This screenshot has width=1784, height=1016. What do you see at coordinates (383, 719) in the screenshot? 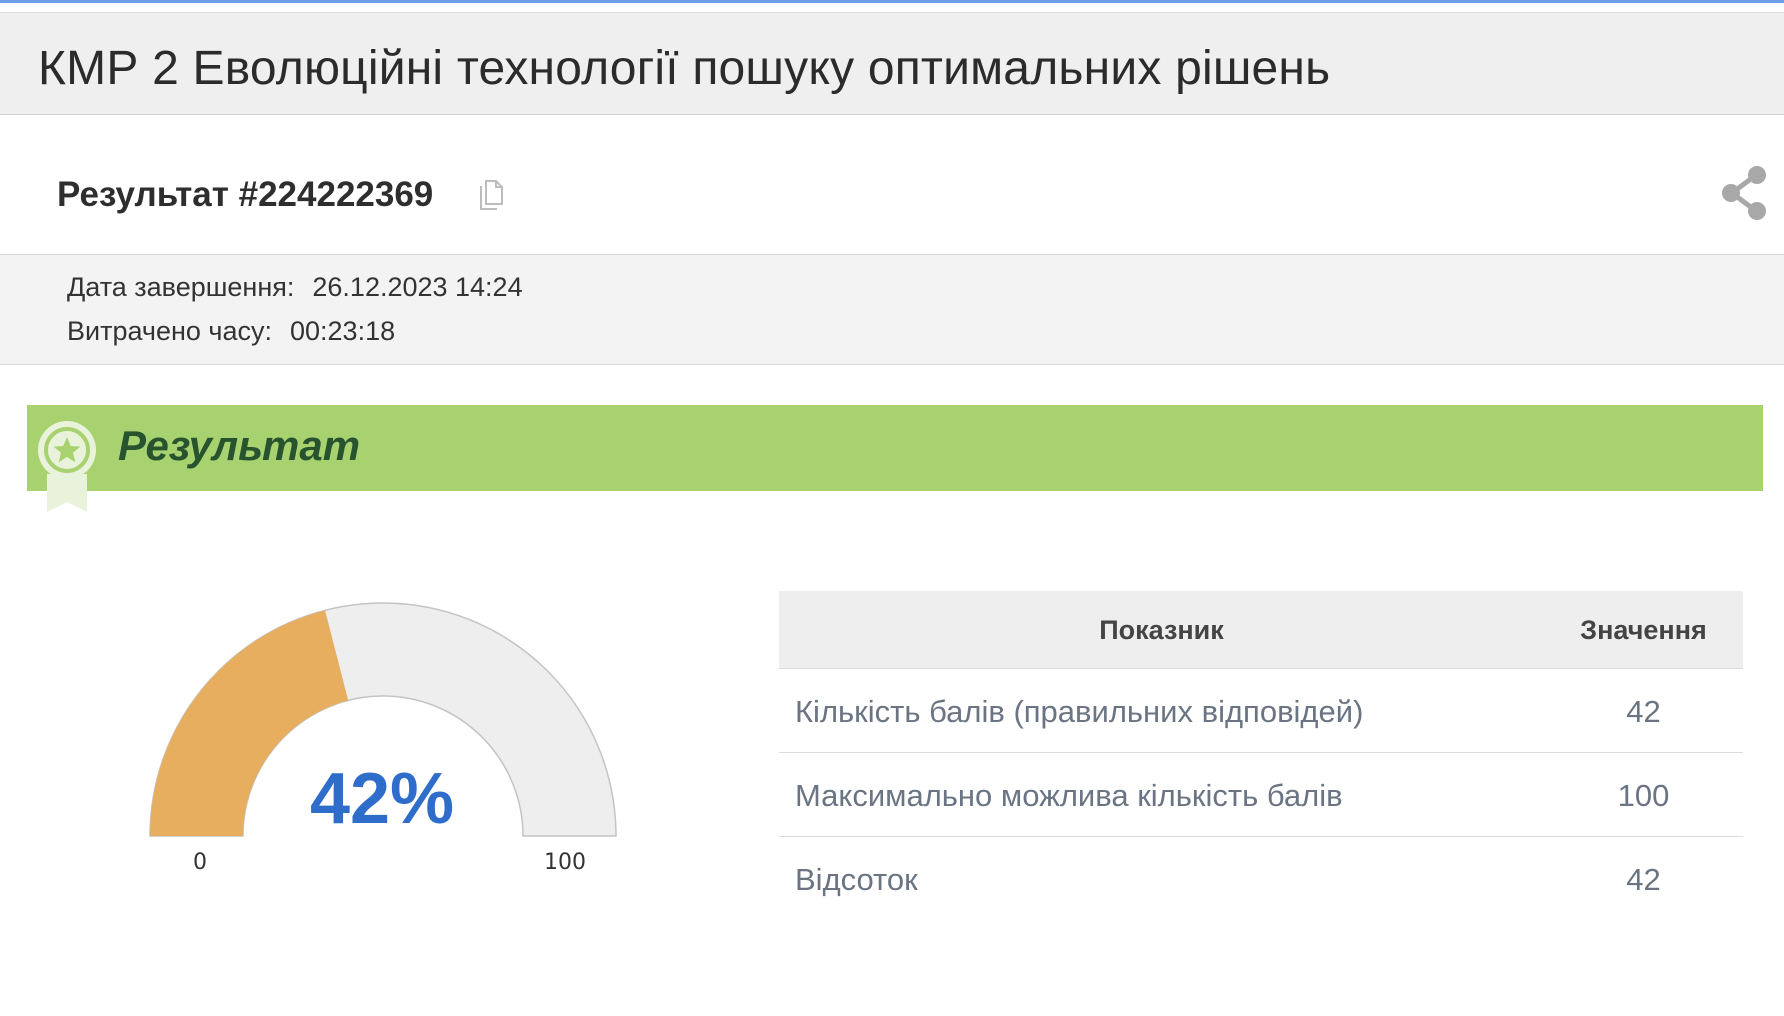
I see `score-gauge` at bounding box center [383, 719].